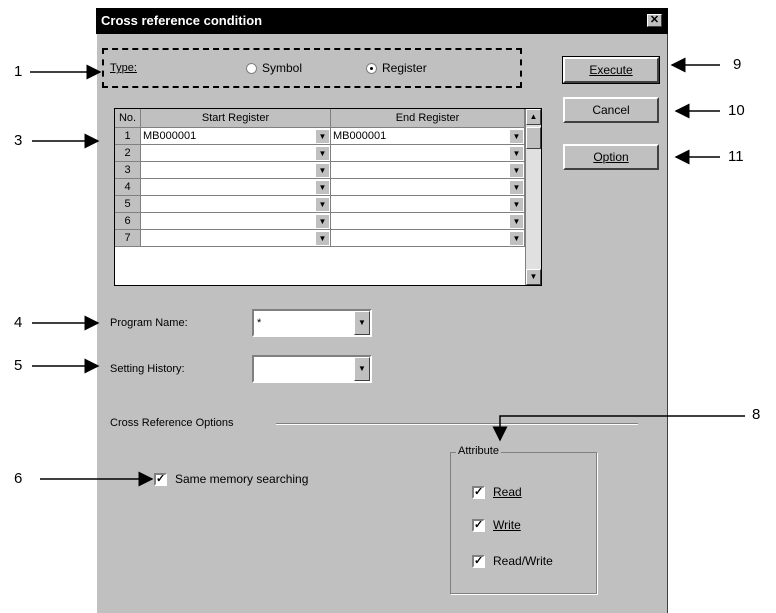  I want to click on callout-6: 6, so click(18, 478).